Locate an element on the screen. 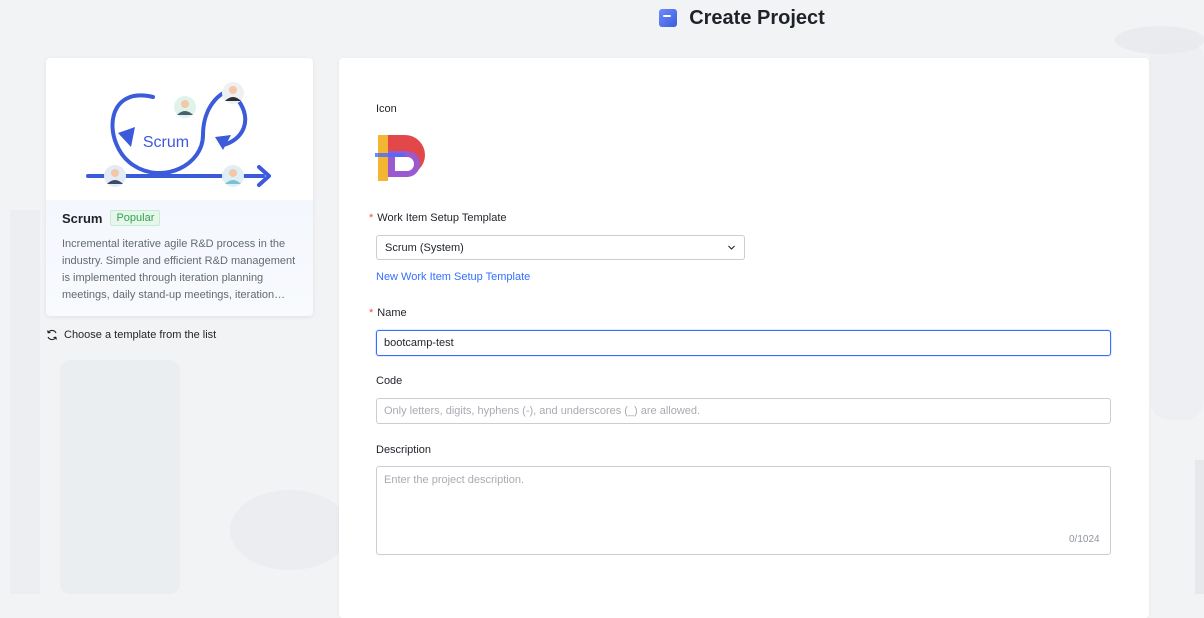 The width and height of the screenshot is (1204, 618). work-item-template-value: Scrum (System) is located at coordinates (424, 247).